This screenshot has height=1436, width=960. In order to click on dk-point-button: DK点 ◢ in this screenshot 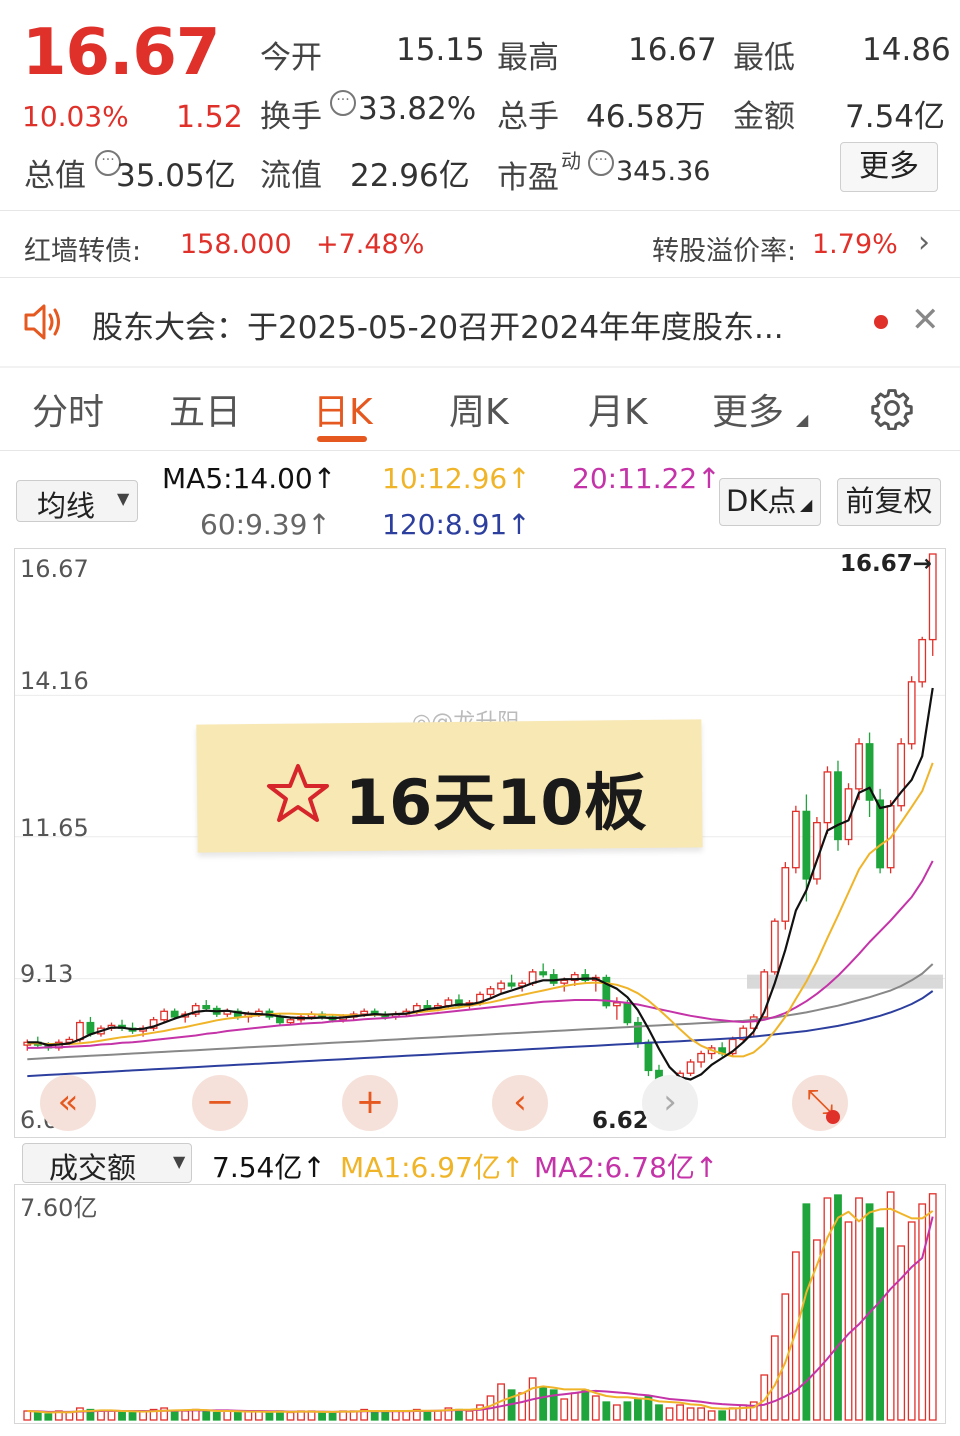, I will do `click(770, 502)`.